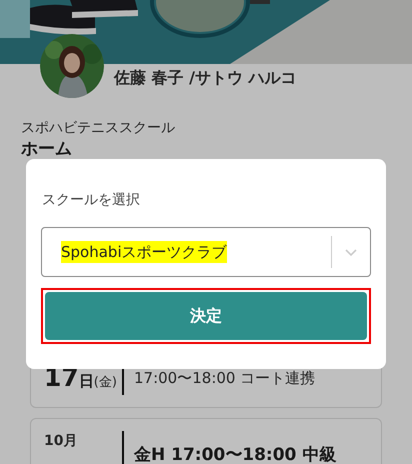 This screenshot has width=412, height=464. Describe the element at coordinates (98, 128) in the screenshot. I see `school-name: スポハビテニススクール` at that location.